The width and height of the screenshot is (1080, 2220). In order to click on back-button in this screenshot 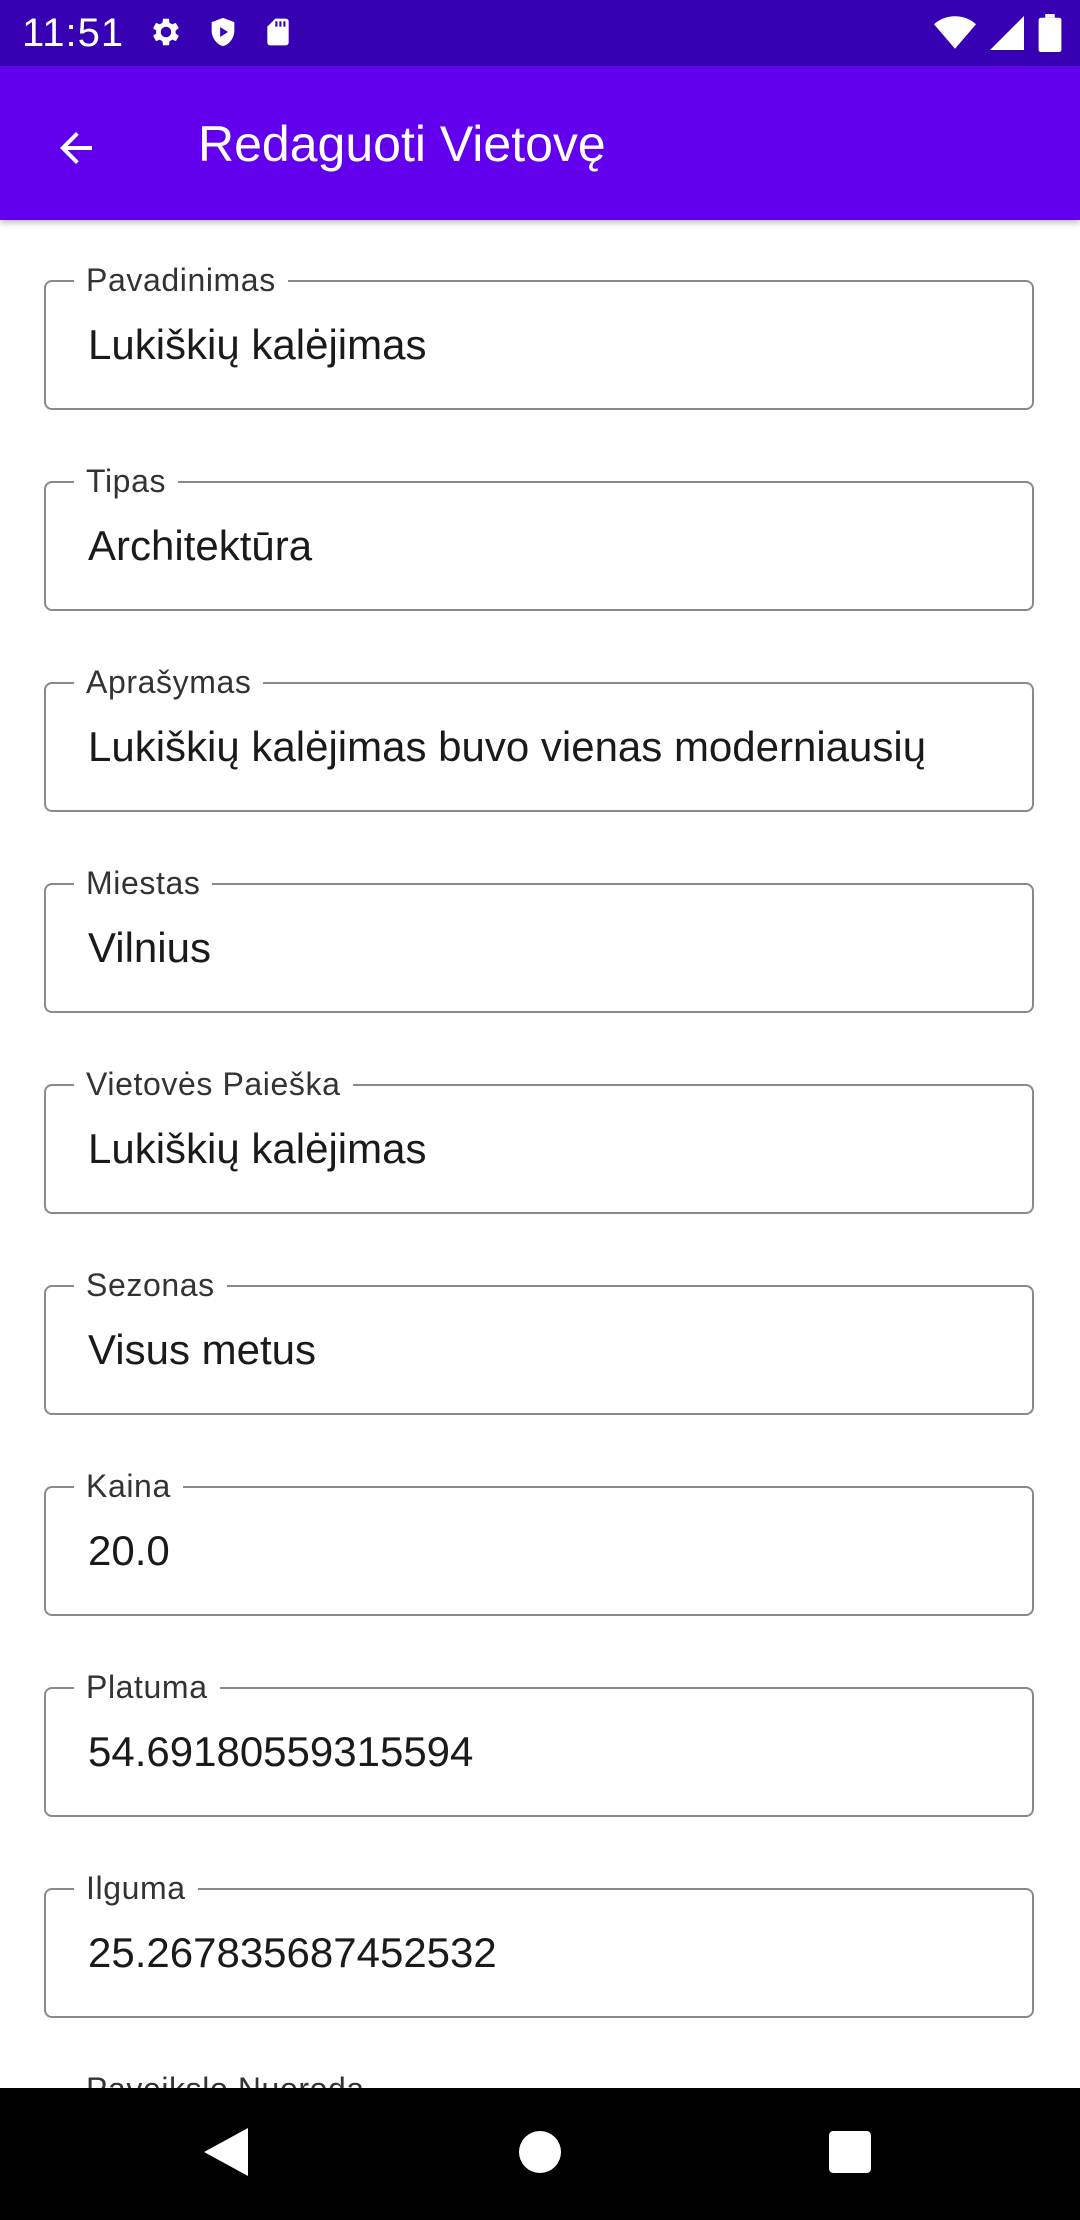, I will do `click(76, 150)`.